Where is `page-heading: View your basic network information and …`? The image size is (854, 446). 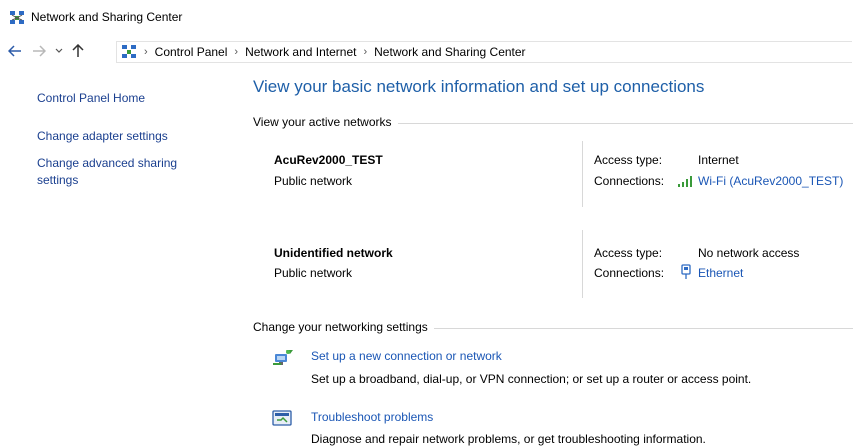 page-heading: View your basic network information and … is located at coordinates (479, 86).